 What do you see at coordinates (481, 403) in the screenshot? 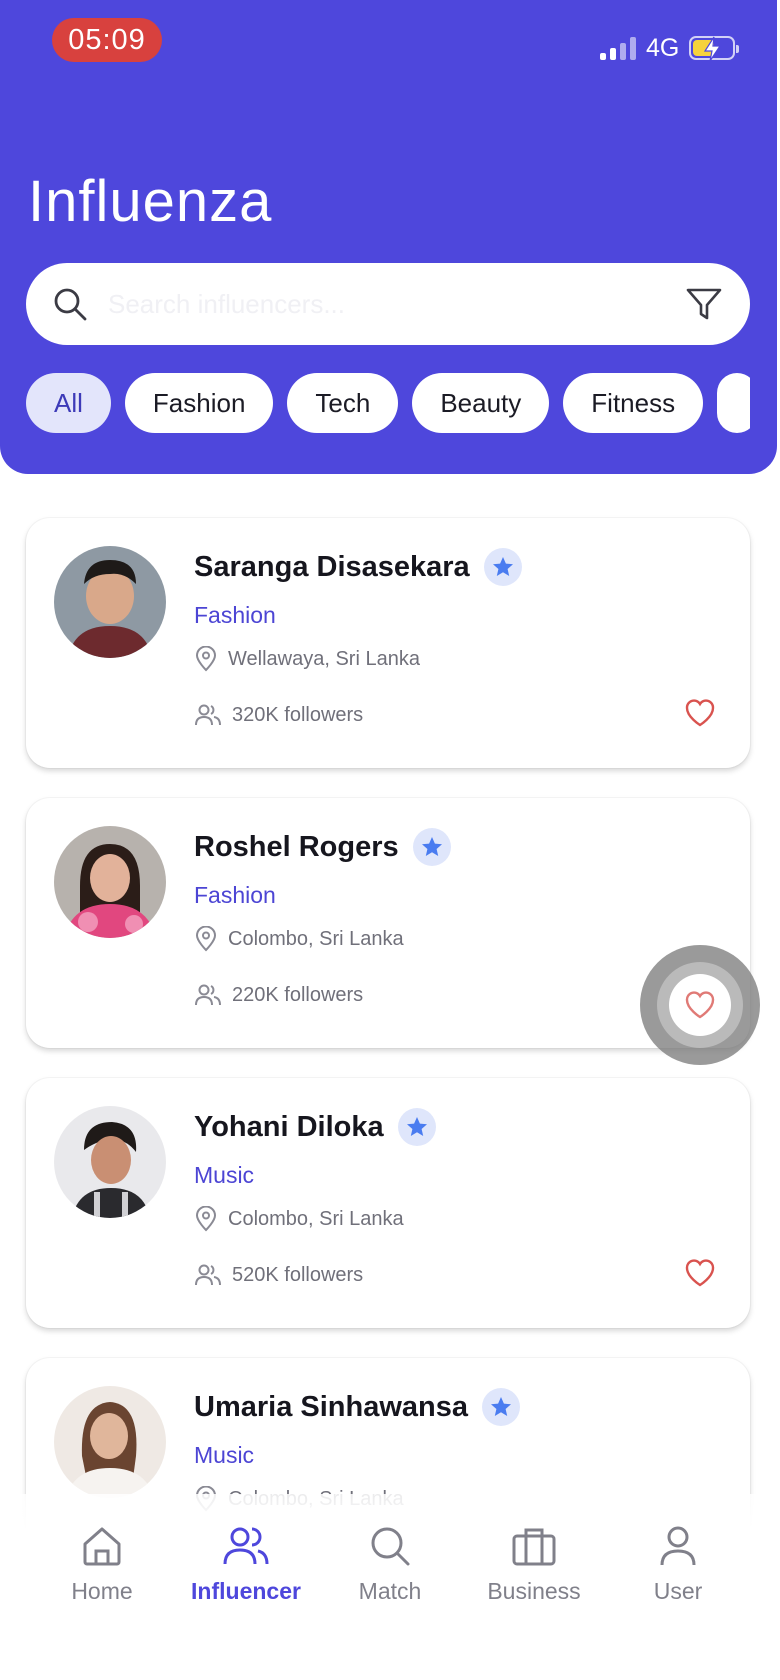
I see `filter-chip-beauty: Beauty` at bounding box center [481, 403].